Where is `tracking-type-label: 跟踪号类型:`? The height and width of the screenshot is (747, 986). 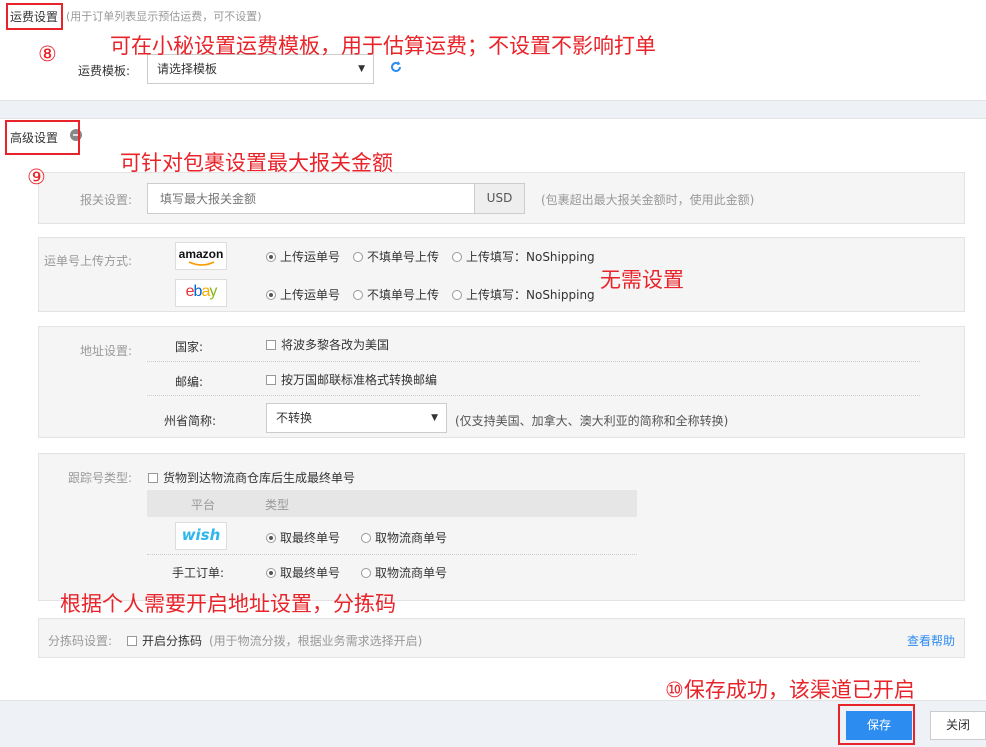
tracking-type-label: 跟踪号类型: is located at coordinates (100, 478).